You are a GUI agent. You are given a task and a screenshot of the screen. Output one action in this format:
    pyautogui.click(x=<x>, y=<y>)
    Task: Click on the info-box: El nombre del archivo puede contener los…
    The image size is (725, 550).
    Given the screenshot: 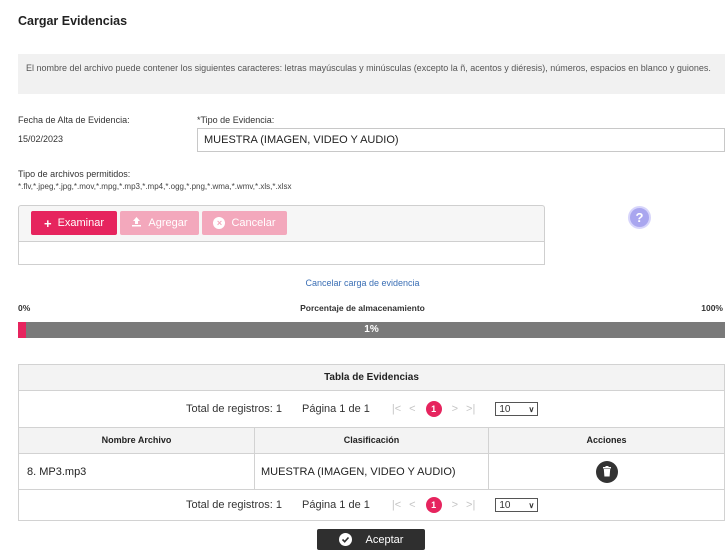 What is the action you would take?
    pyautogui.click(x=371, y=74)
    